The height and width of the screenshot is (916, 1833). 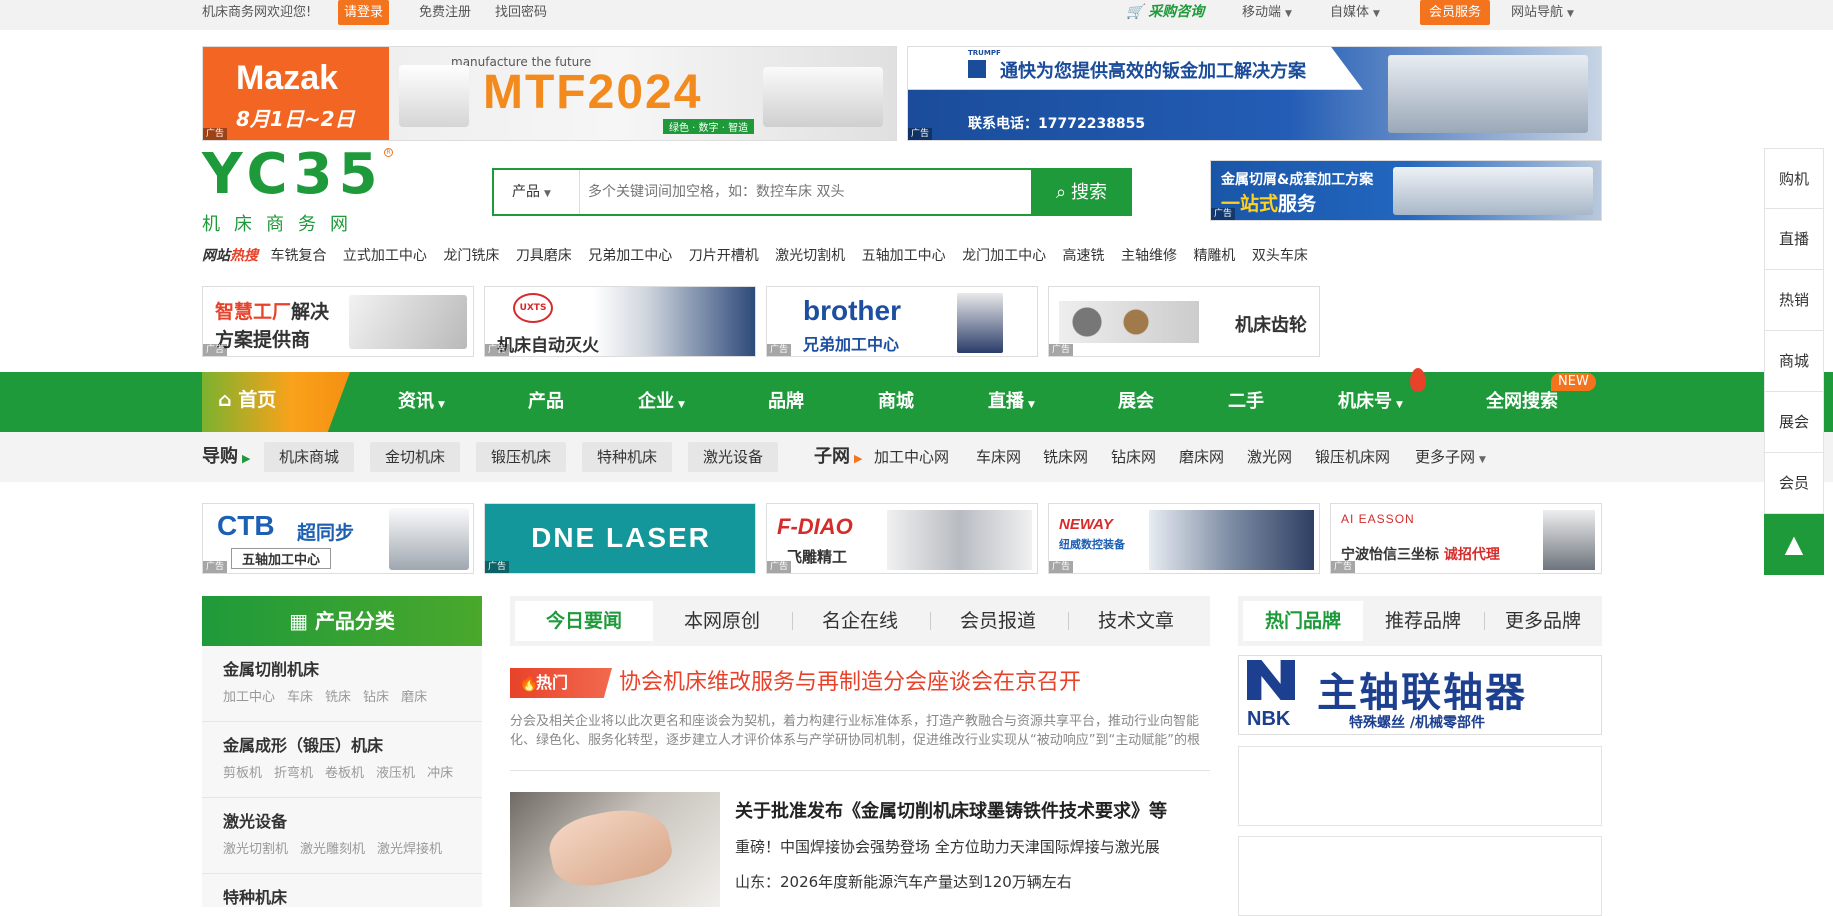 I want to click on category-sub-link: 卷板机, so click(x=344, y=773).